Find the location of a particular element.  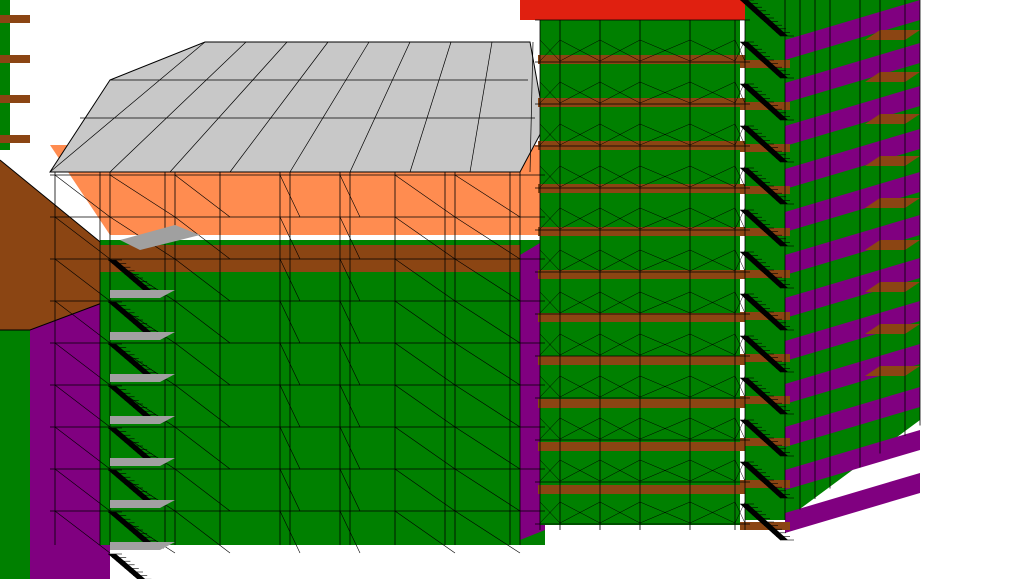

central-brown-band is located at coordinates (310, 258).